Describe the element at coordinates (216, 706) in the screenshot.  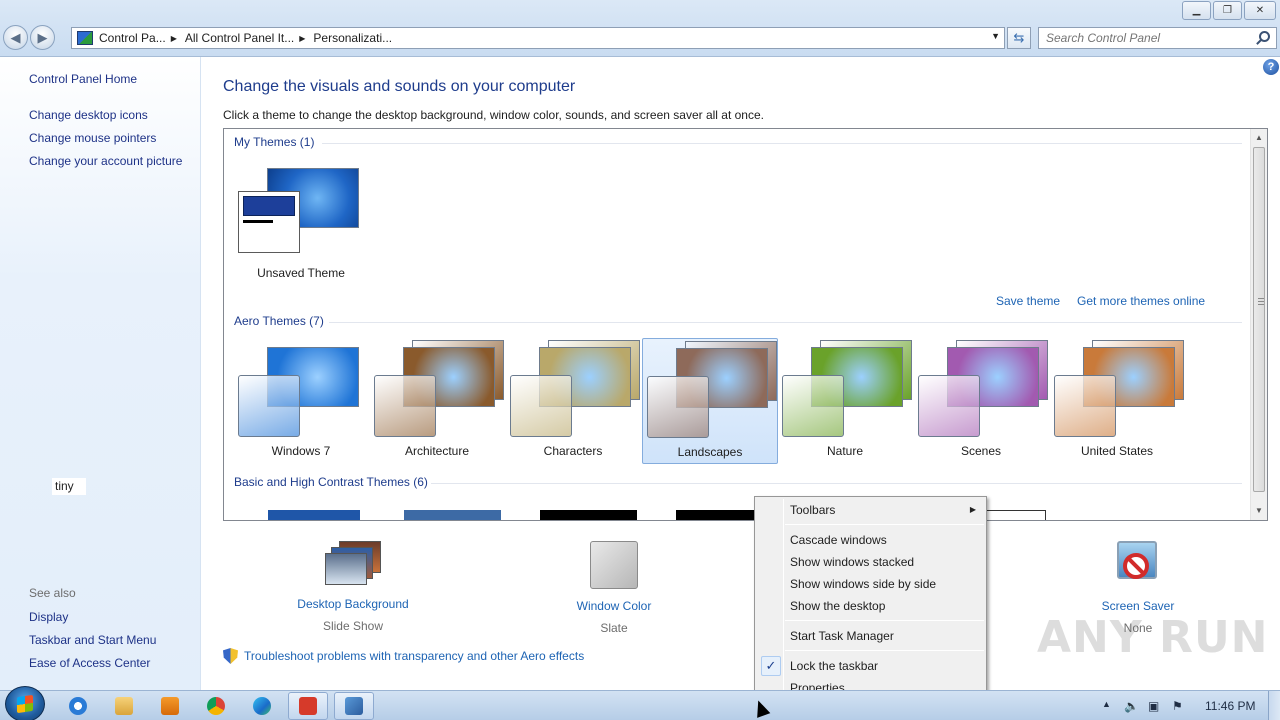
I see `taskbar-chrome` at that location.